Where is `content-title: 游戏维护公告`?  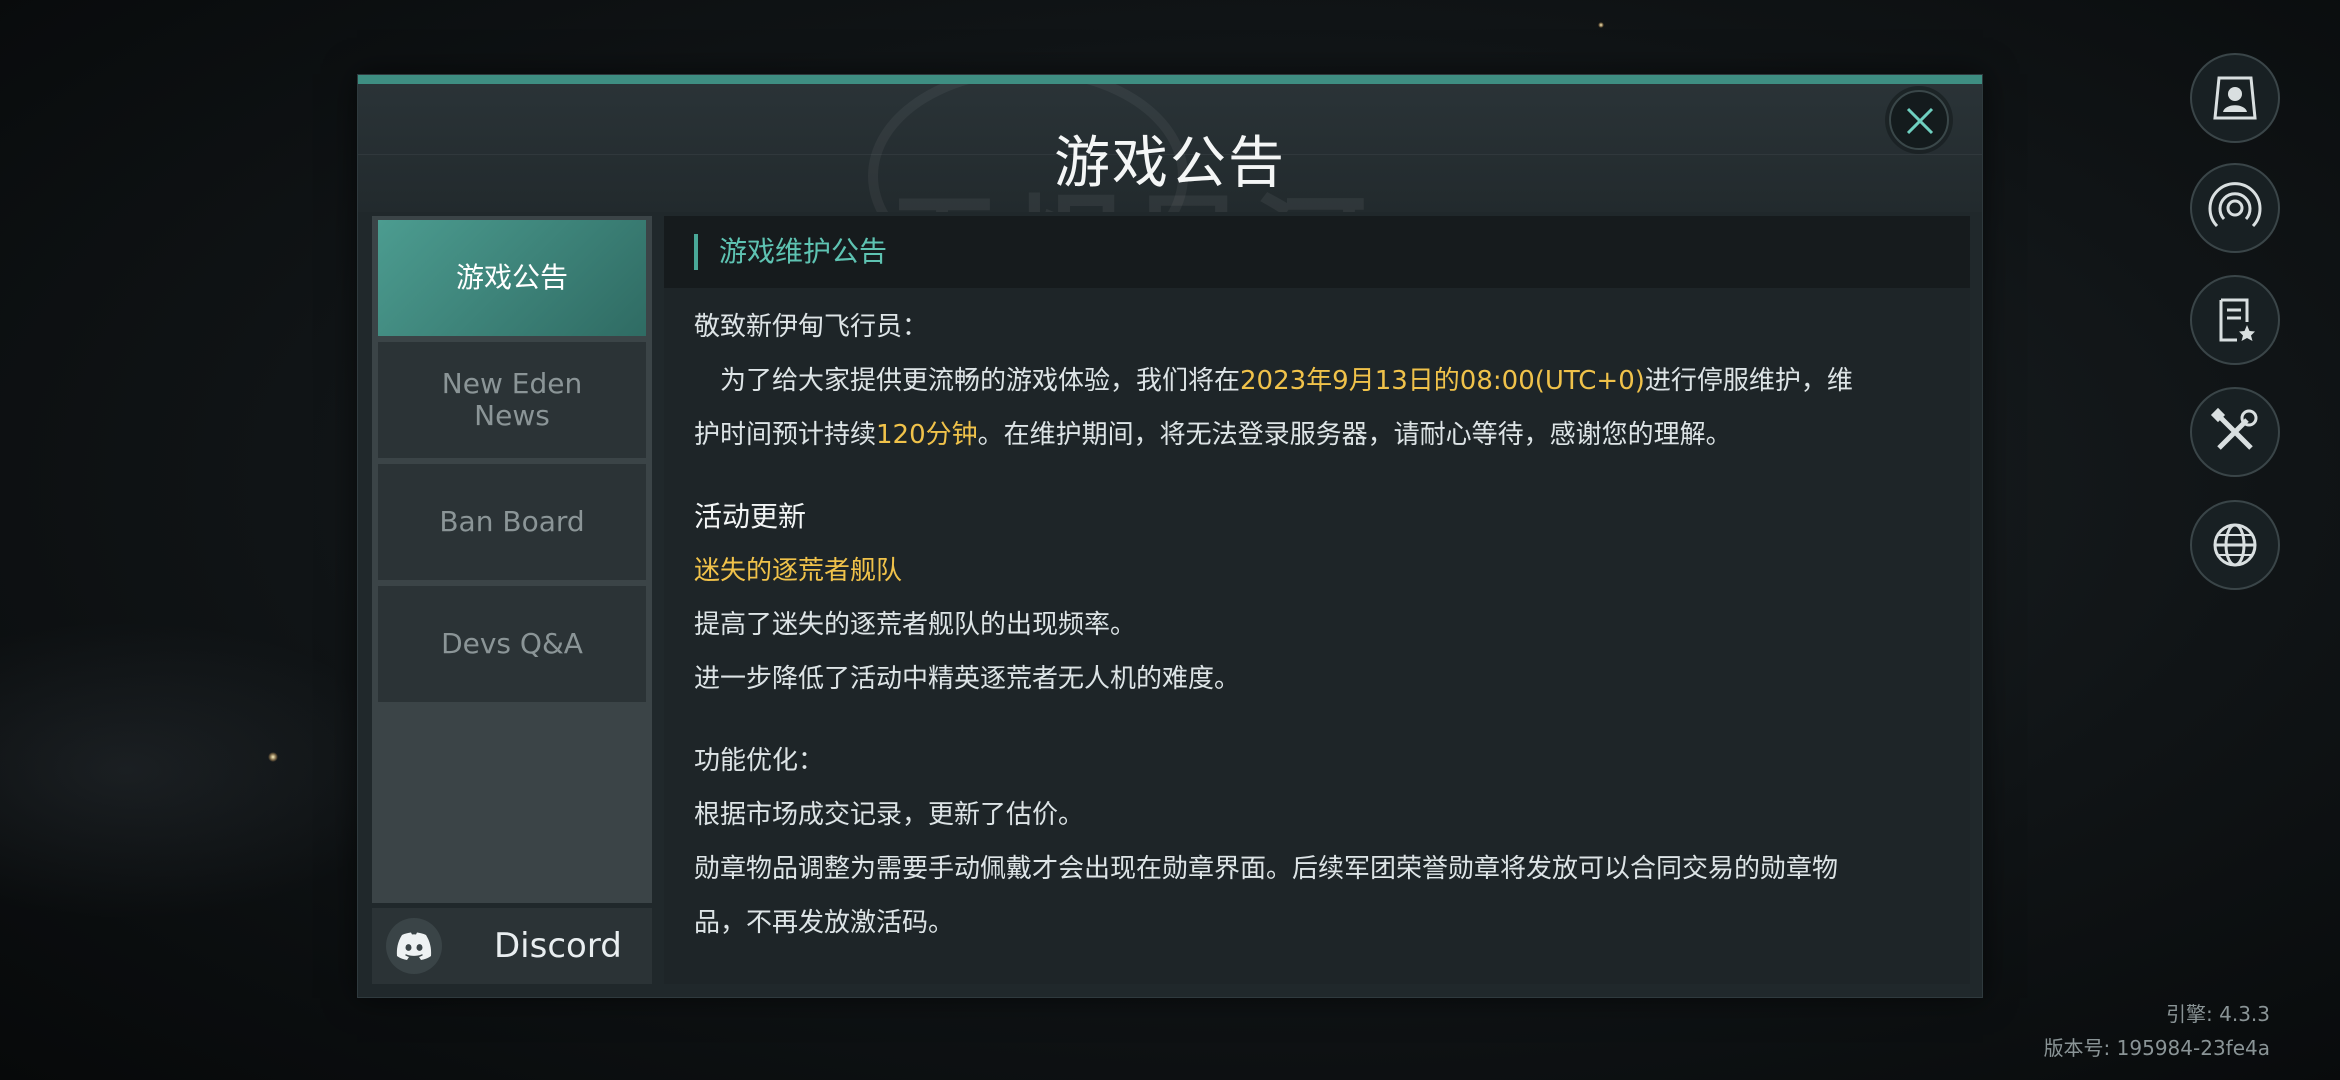 content-title: 游戏维护公告 is located at coordinates (803, 251).